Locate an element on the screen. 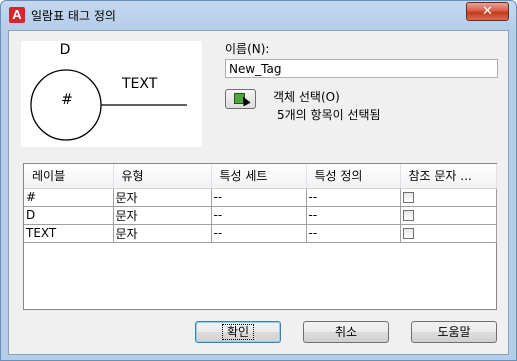 This screenshot has height=361, width=517. column-header-label: 레이블 is located at coordinates (69, 176).